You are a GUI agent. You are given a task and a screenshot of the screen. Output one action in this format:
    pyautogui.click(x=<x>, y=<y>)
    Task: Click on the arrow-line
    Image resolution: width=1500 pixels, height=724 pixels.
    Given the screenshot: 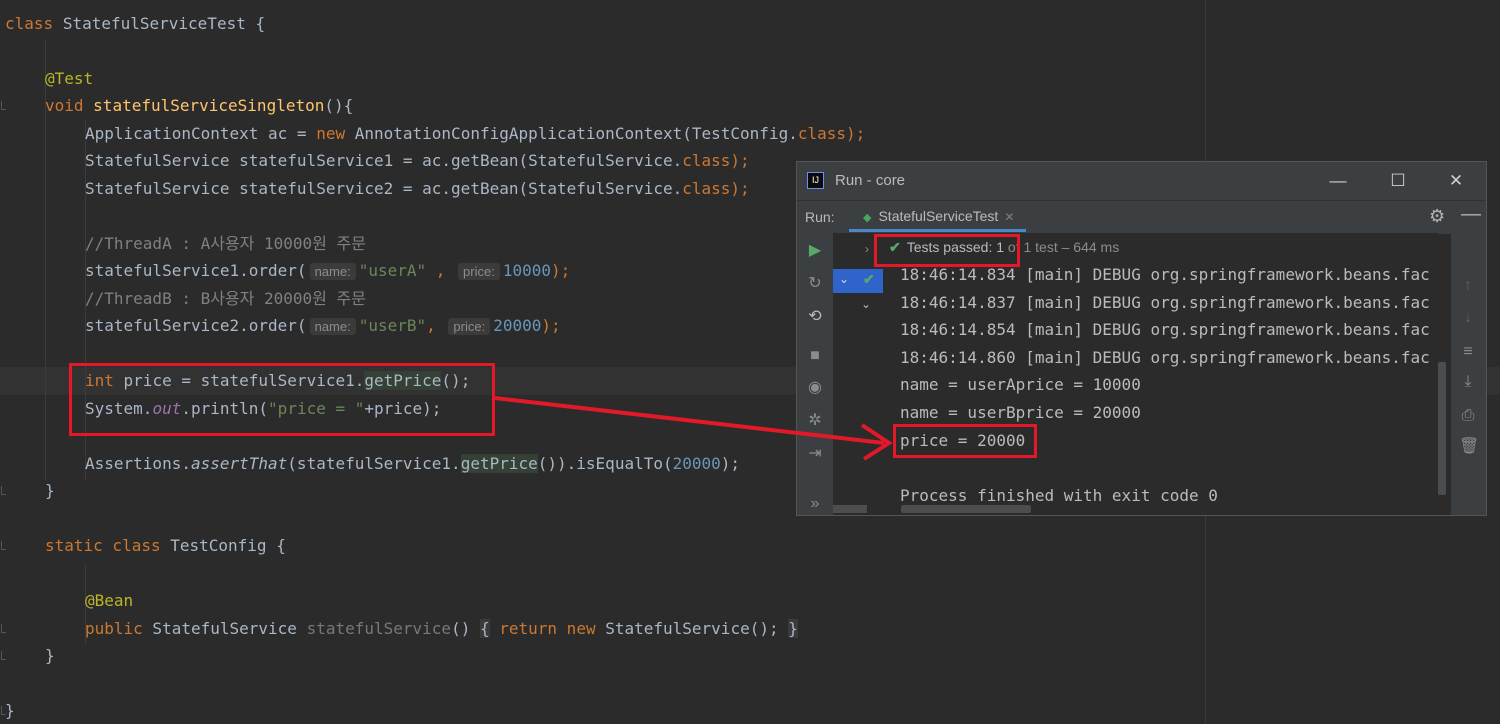 What is the action you would take?
    pyautogui.click(x=689, y=420)
    